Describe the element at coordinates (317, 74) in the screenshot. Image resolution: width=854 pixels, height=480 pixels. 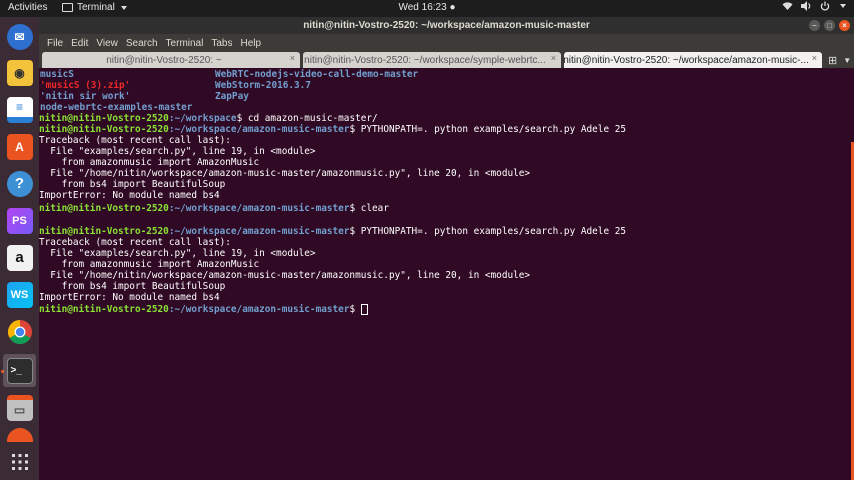
I see `ls-entry: WebRTC-nodejs-video-call-demo-master` at that location.